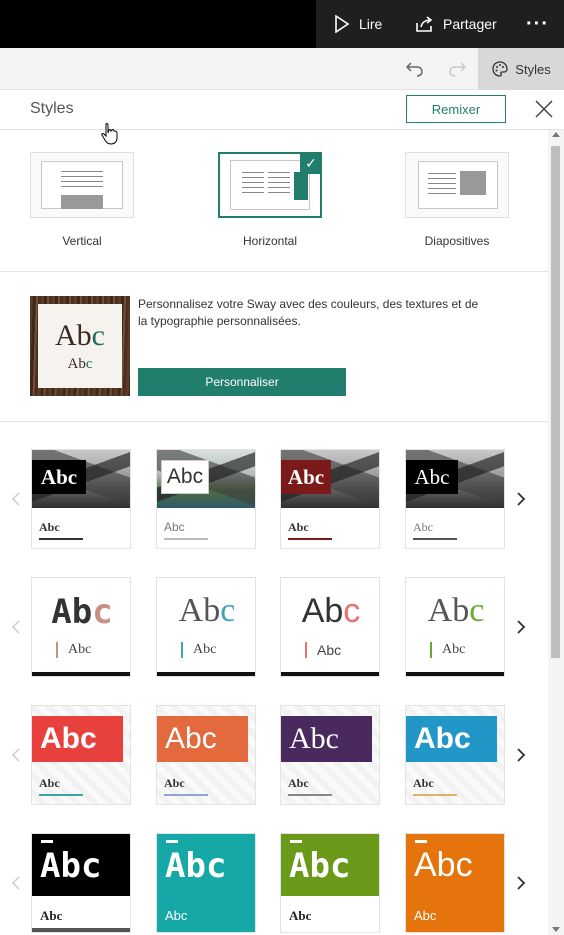 The image size is (564, 935). Describe the element at coordinates (242, 382) in the screenshot. I see `customize-button: Personnaliser` at that location.